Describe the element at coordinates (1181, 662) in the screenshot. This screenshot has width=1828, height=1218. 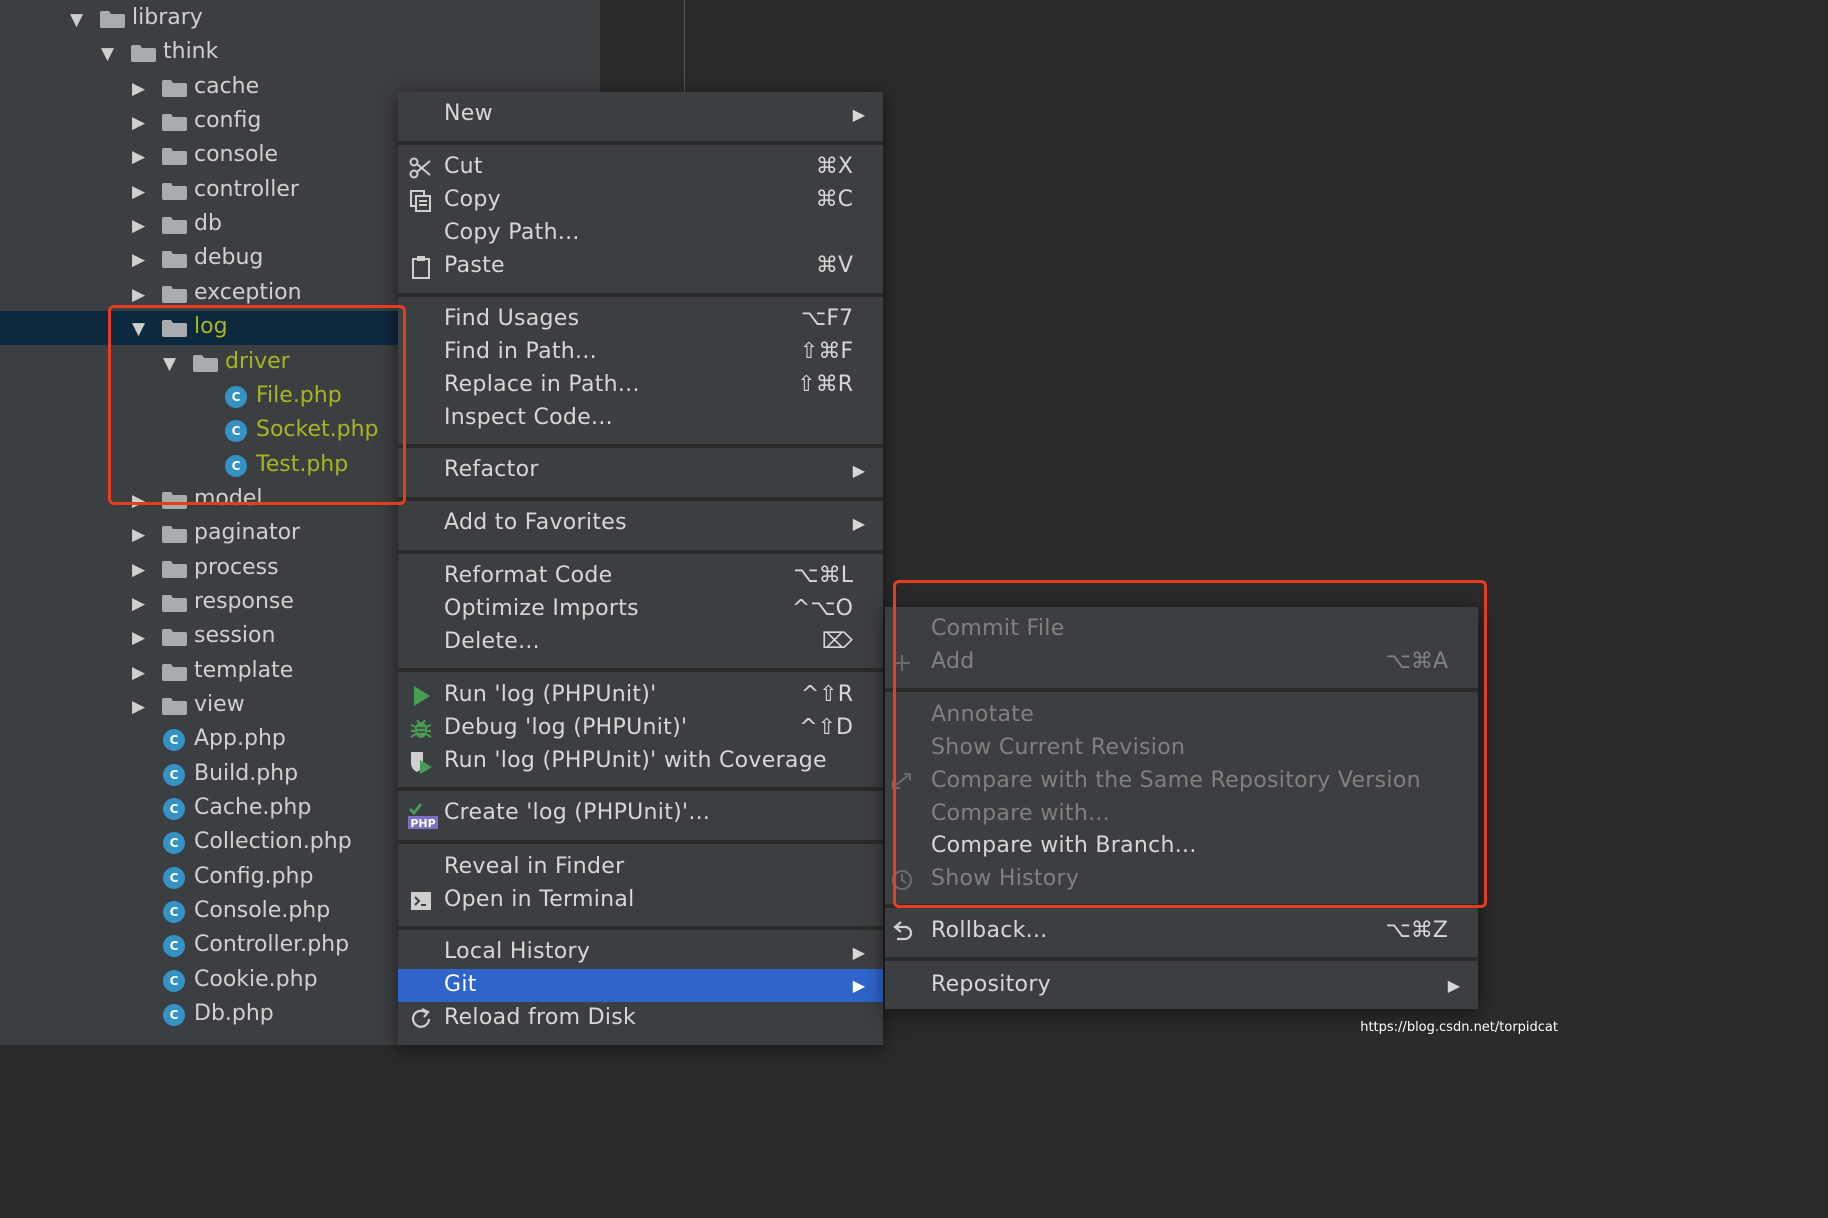
I see `menu-item-add: Add ⌥⌘A` at that location.